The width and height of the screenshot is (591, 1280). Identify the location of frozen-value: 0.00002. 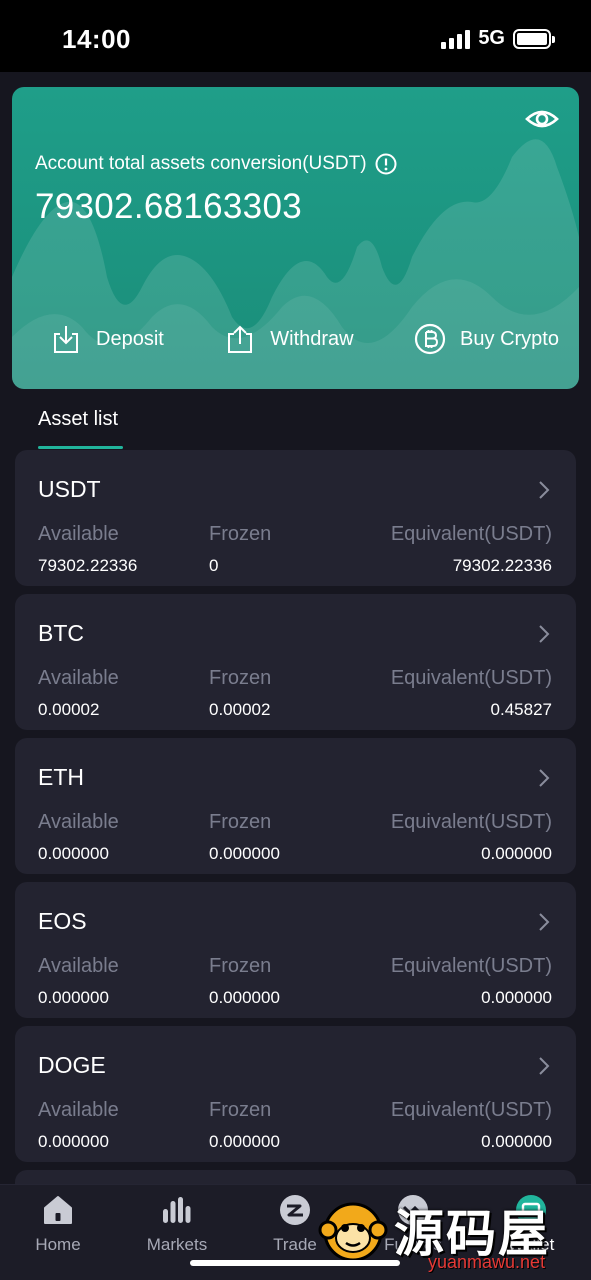
(240, 709).